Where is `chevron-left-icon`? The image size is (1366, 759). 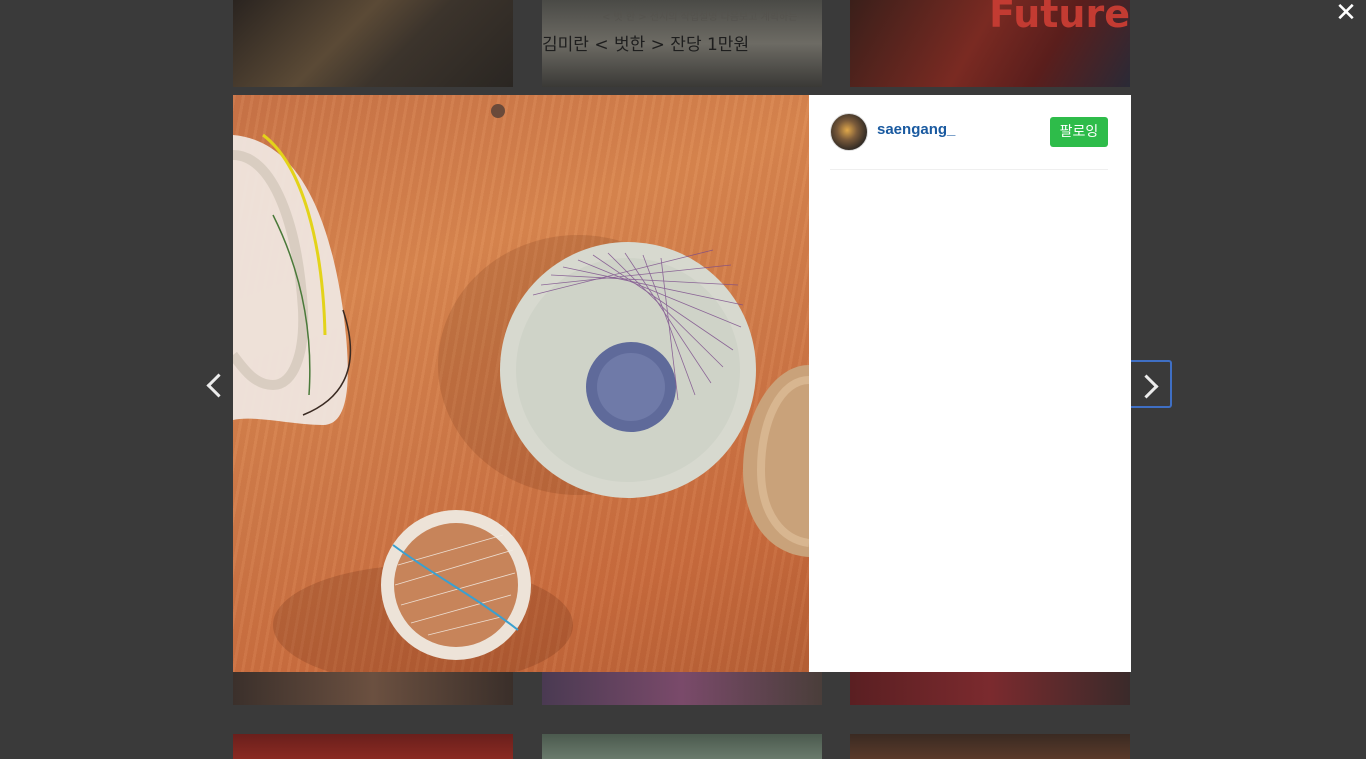 chevron-left-icon is located at coordinates (218, 385).